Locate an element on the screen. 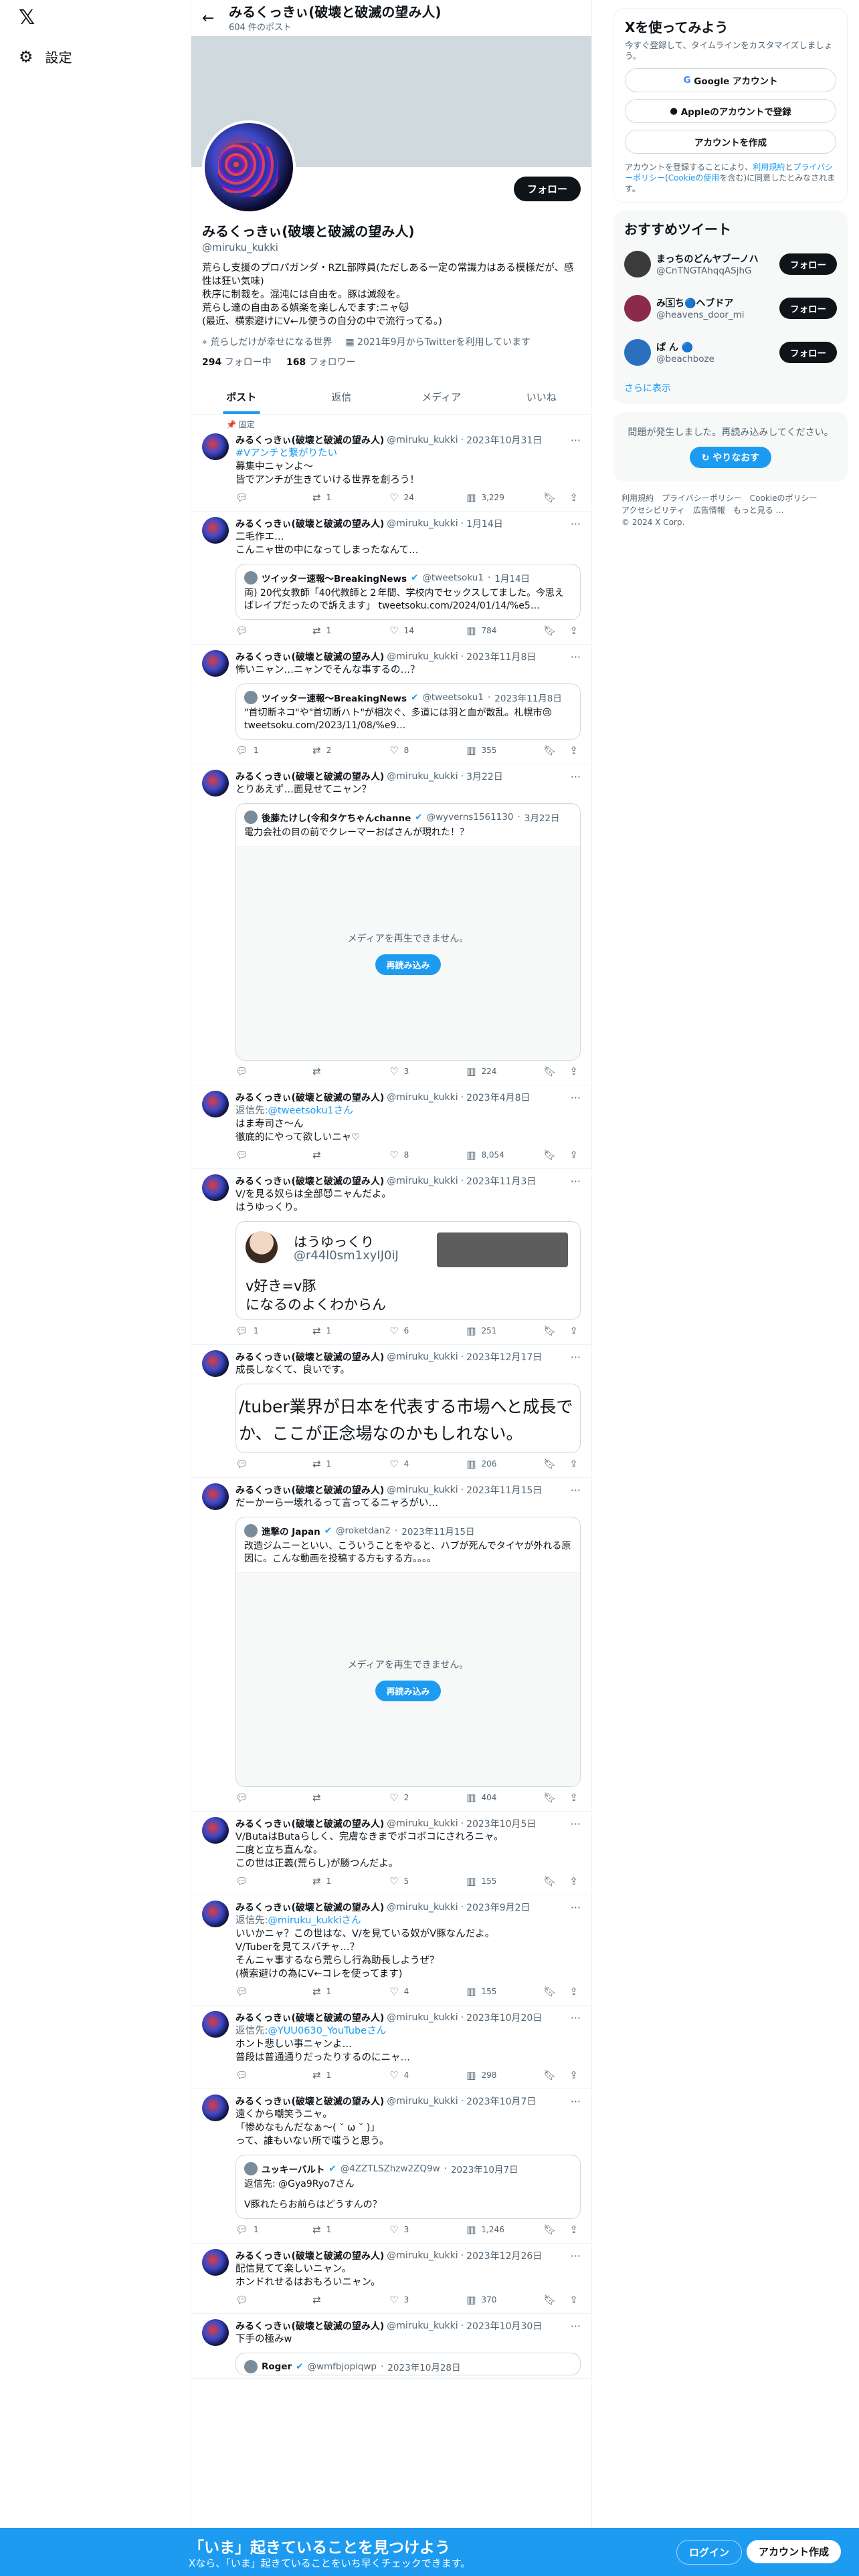  tweet-image: はうゆっくり @r44l0sm1xyIJ0iJ v好き=v豚 になるのよくわからん is located at coordinates (408, 1270).